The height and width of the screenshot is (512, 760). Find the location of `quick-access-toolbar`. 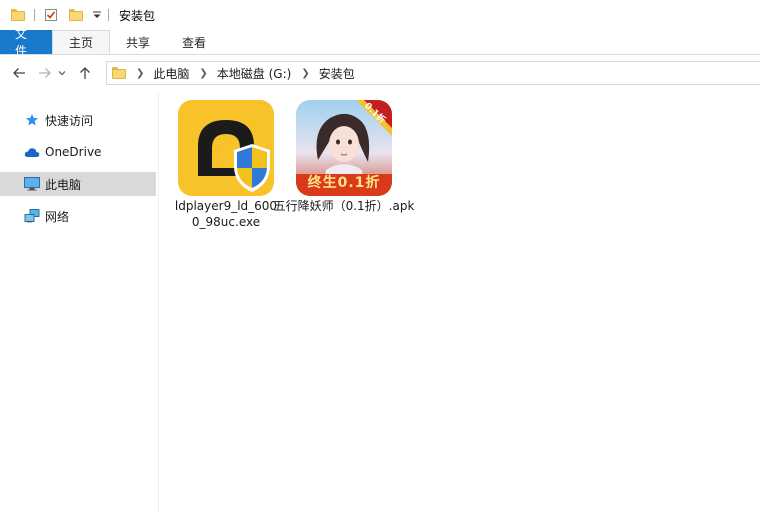

quick-access-toolbar is located at coordinates (61, 15).